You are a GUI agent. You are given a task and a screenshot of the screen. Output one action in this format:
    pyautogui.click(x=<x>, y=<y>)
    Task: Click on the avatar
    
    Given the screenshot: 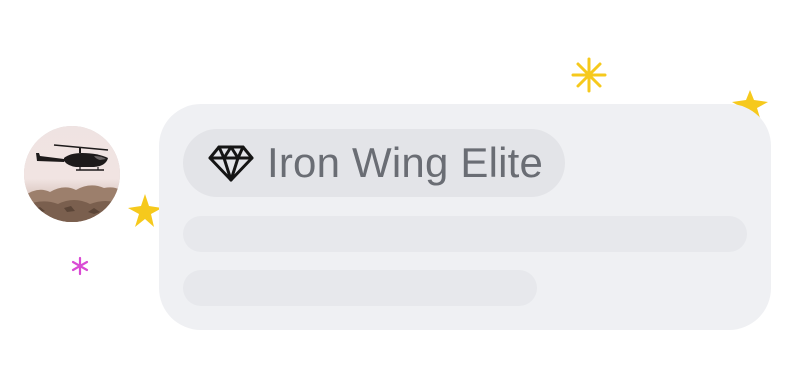 What is the action you would take?
    pyautogui.click(x=72, y=174)
    